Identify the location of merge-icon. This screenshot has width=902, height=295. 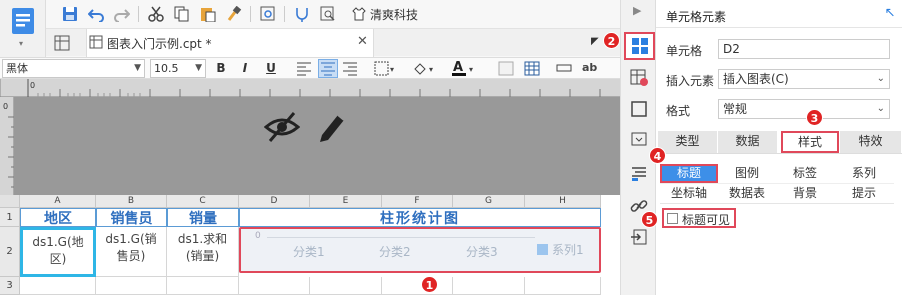
(564, 69).